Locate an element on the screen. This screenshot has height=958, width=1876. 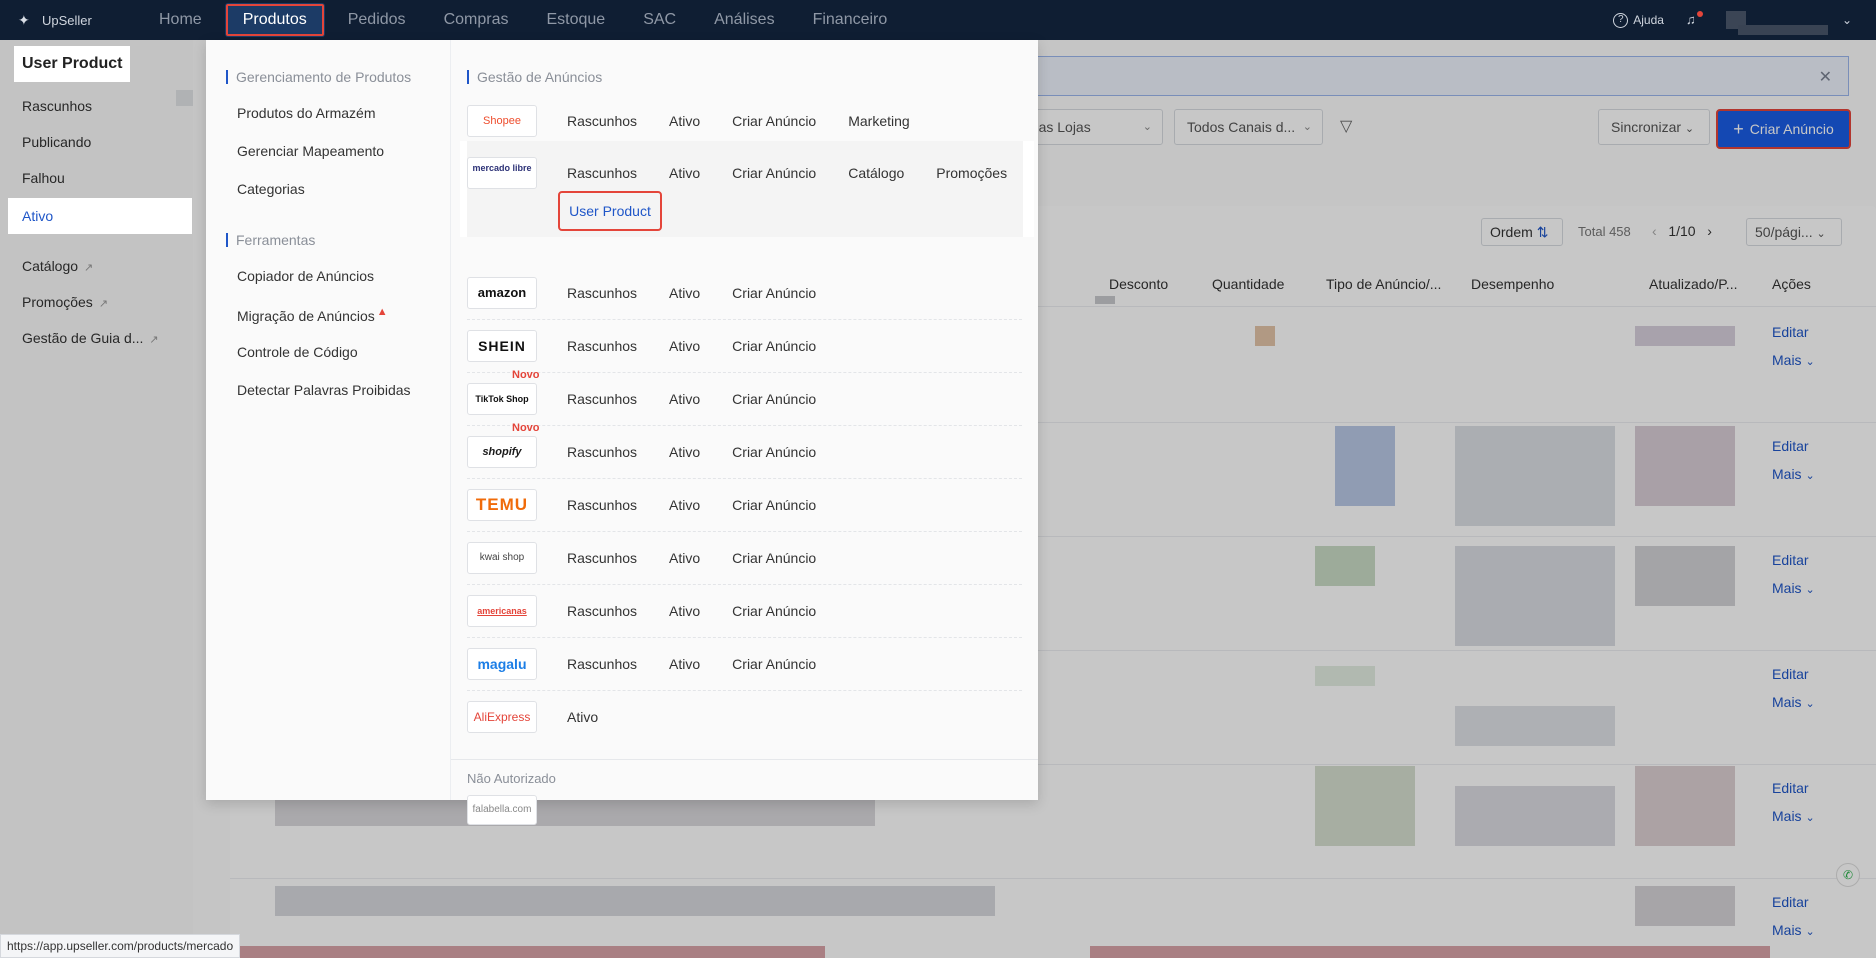
nav-pedidos: Pedidos is located at coordinates (377, 20).